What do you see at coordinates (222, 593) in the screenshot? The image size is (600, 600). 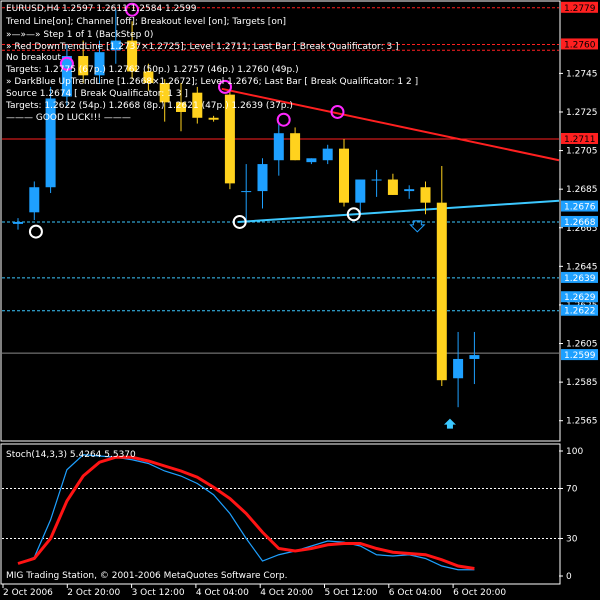 I see `time-tick-label-3: 4 Oct 04:00` at bounding box center [222, 593].